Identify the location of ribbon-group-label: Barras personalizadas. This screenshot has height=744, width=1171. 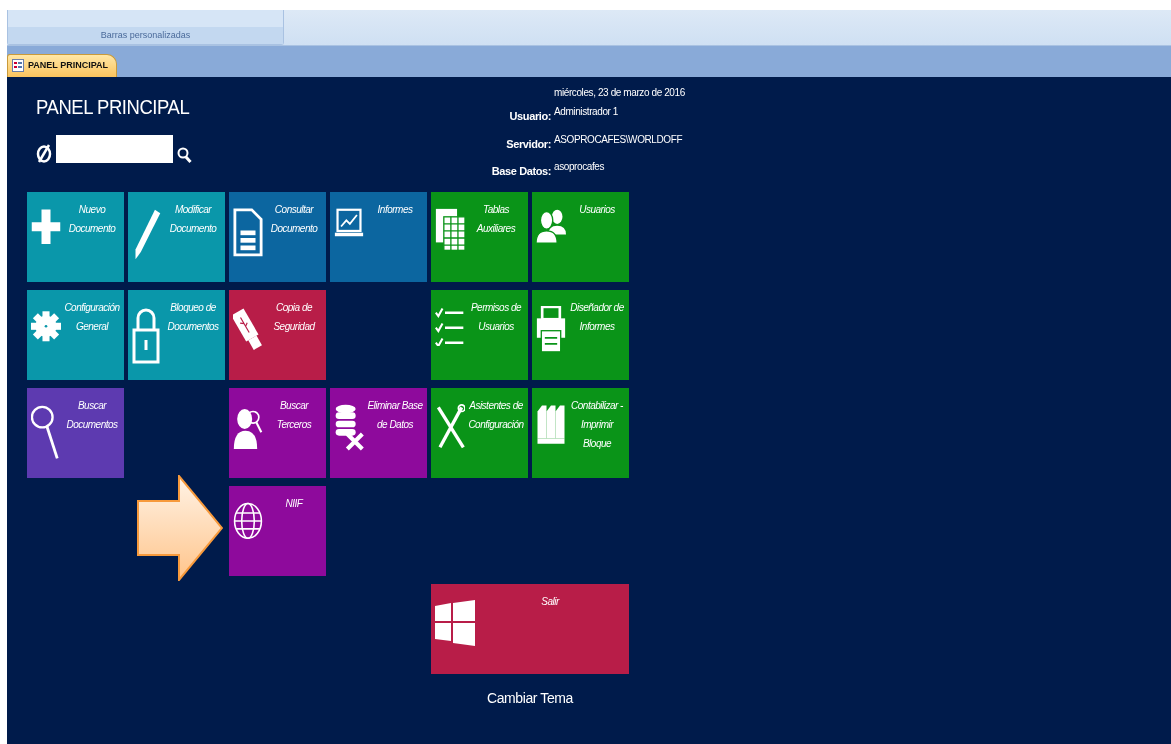
(145, 35).